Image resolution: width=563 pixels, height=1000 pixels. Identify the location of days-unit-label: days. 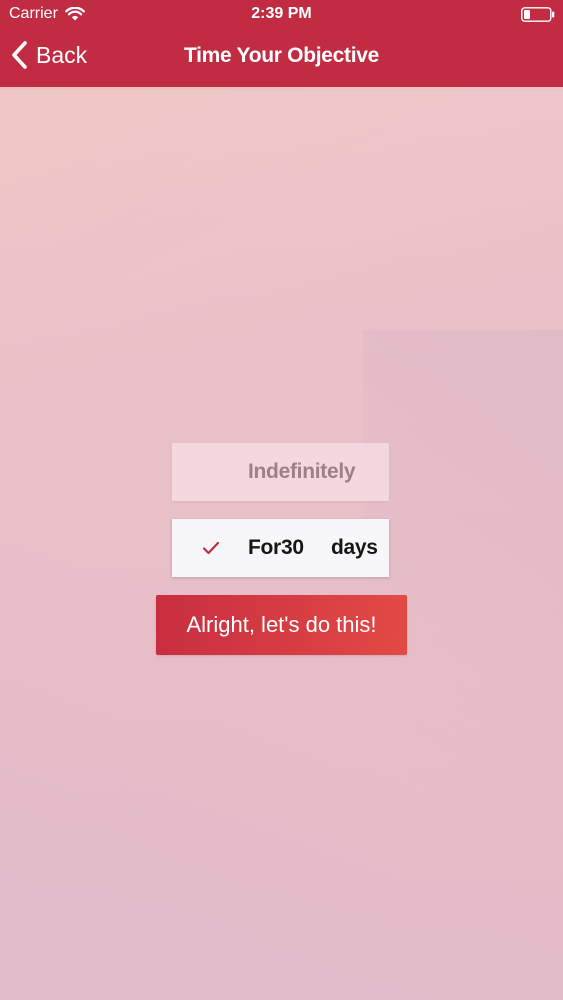
(354, 547).